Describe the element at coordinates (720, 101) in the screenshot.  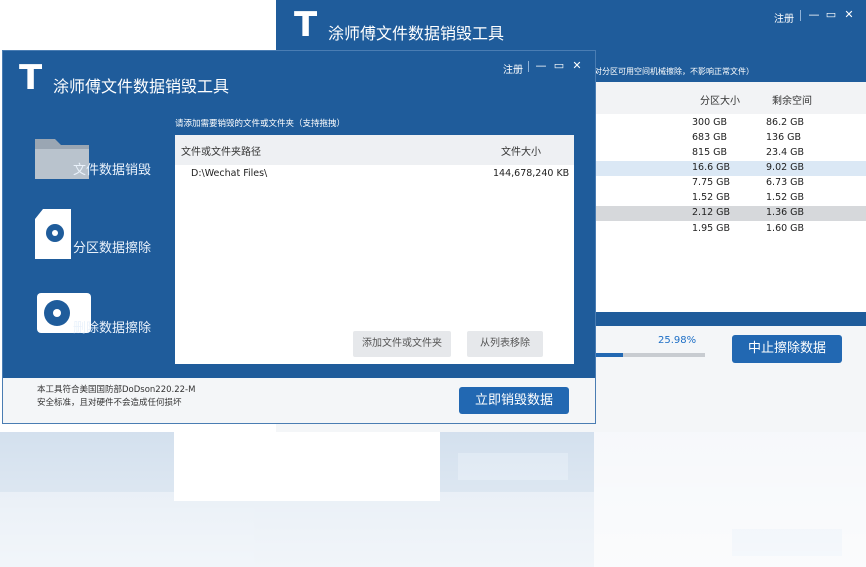
I see `col-size-header: 分区大小` at that location.